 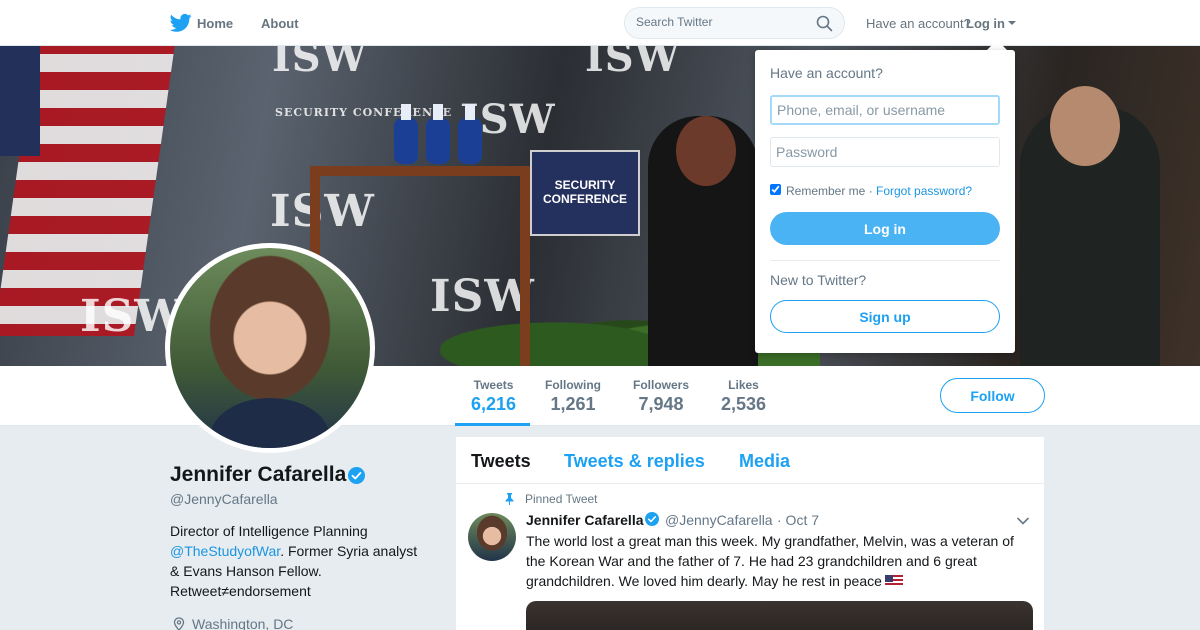 I want to click on follow-button: Follow, so click(x=992, y=395).